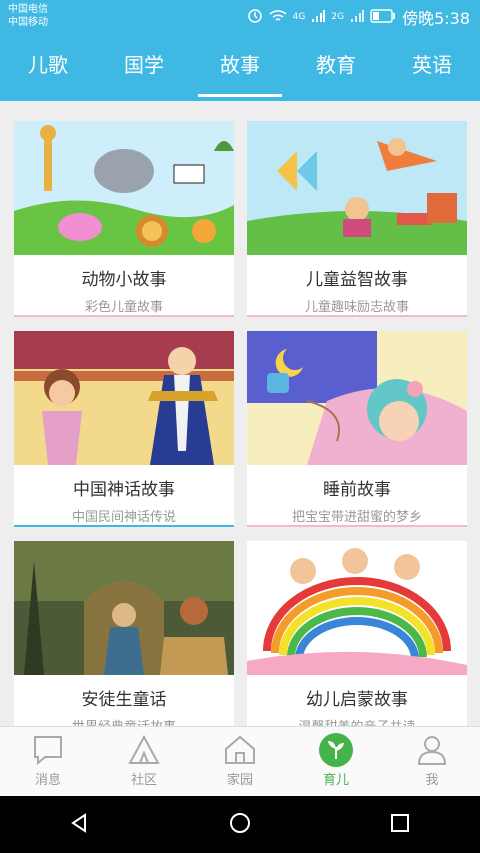  I want to click on story-card-bedtime: 睡前故事 把宝宝带进甜蜜的梦乡, so click(357, 429).